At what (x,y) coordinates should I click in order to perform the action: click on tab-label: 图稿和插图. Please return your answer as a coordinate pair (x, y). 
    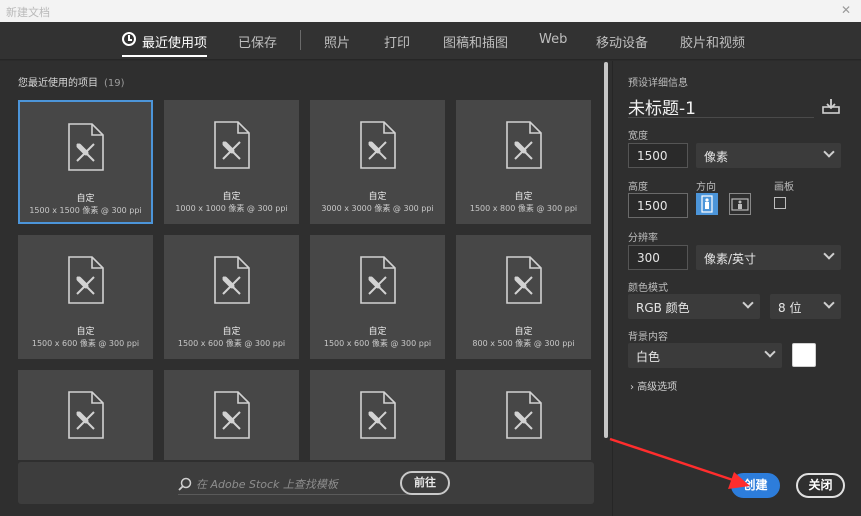
    Looking at the image, I should click on (476, 43).